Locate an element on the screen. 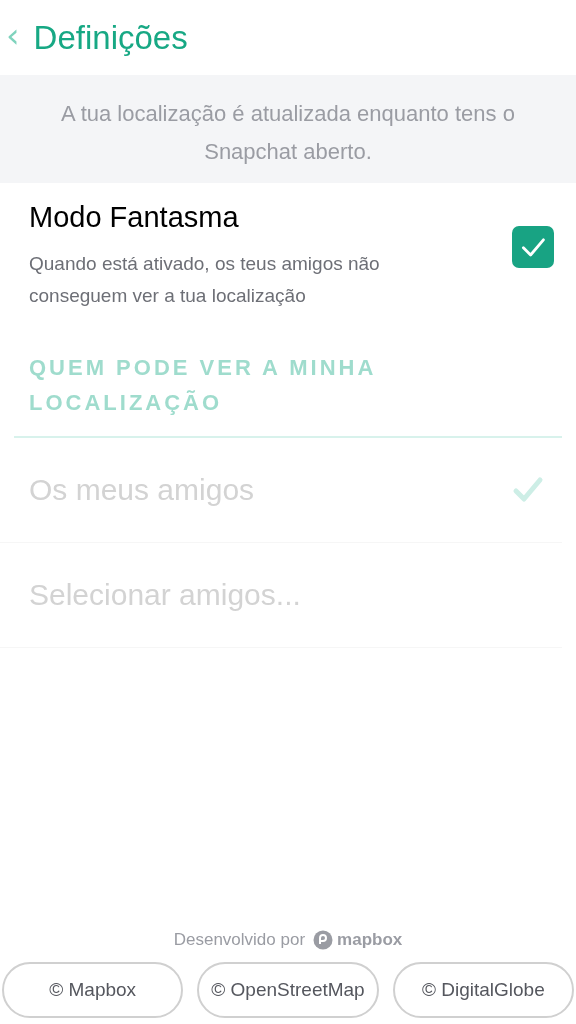 The image size is (576, 1024). attribution-button: © OpenStreetMap is located at coordinates (288, 990).